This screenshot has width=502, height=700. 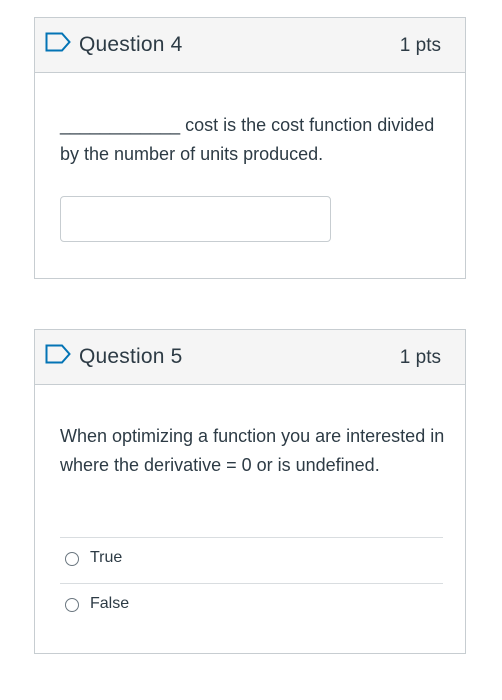 I want to click on answer-option-label: False, so click(x=110, y=603).